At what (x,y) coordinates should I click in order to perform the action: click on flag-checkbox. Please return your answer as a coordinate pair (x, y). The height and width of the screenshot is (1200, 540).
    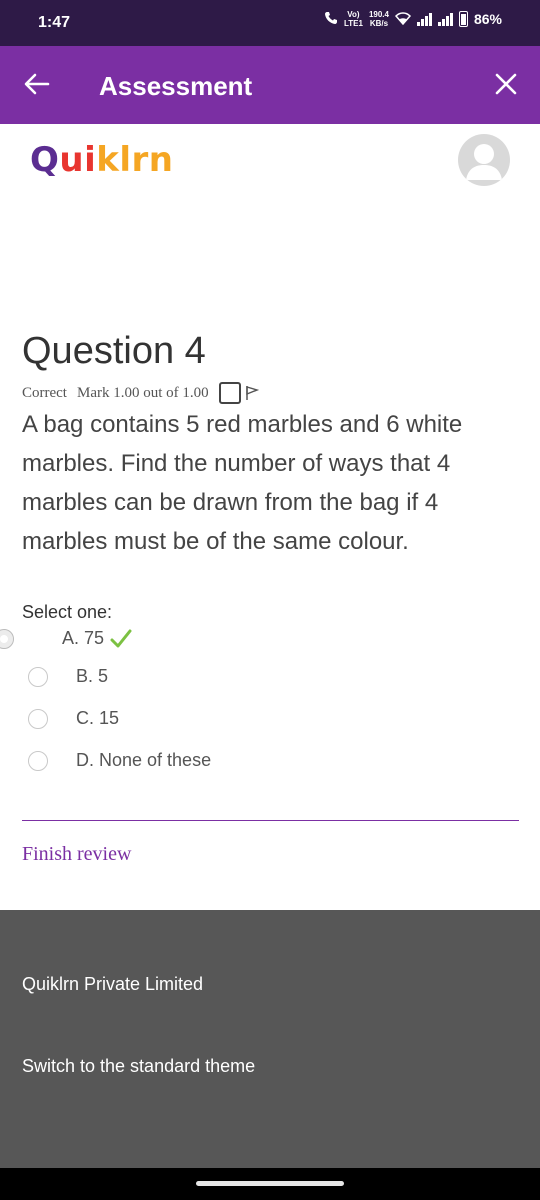
    Looking at the image, I should click on (229, 393).